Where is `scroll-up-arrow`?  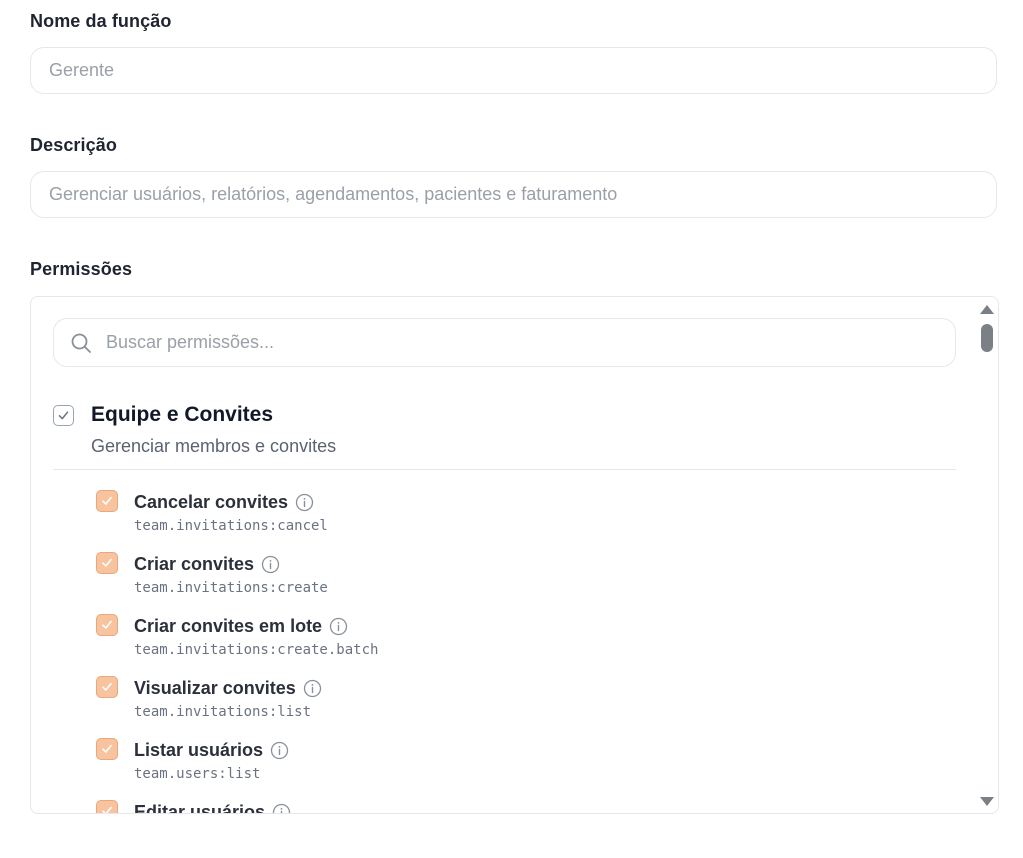
scroll-up-arrow is located at coordinates (987, 309).